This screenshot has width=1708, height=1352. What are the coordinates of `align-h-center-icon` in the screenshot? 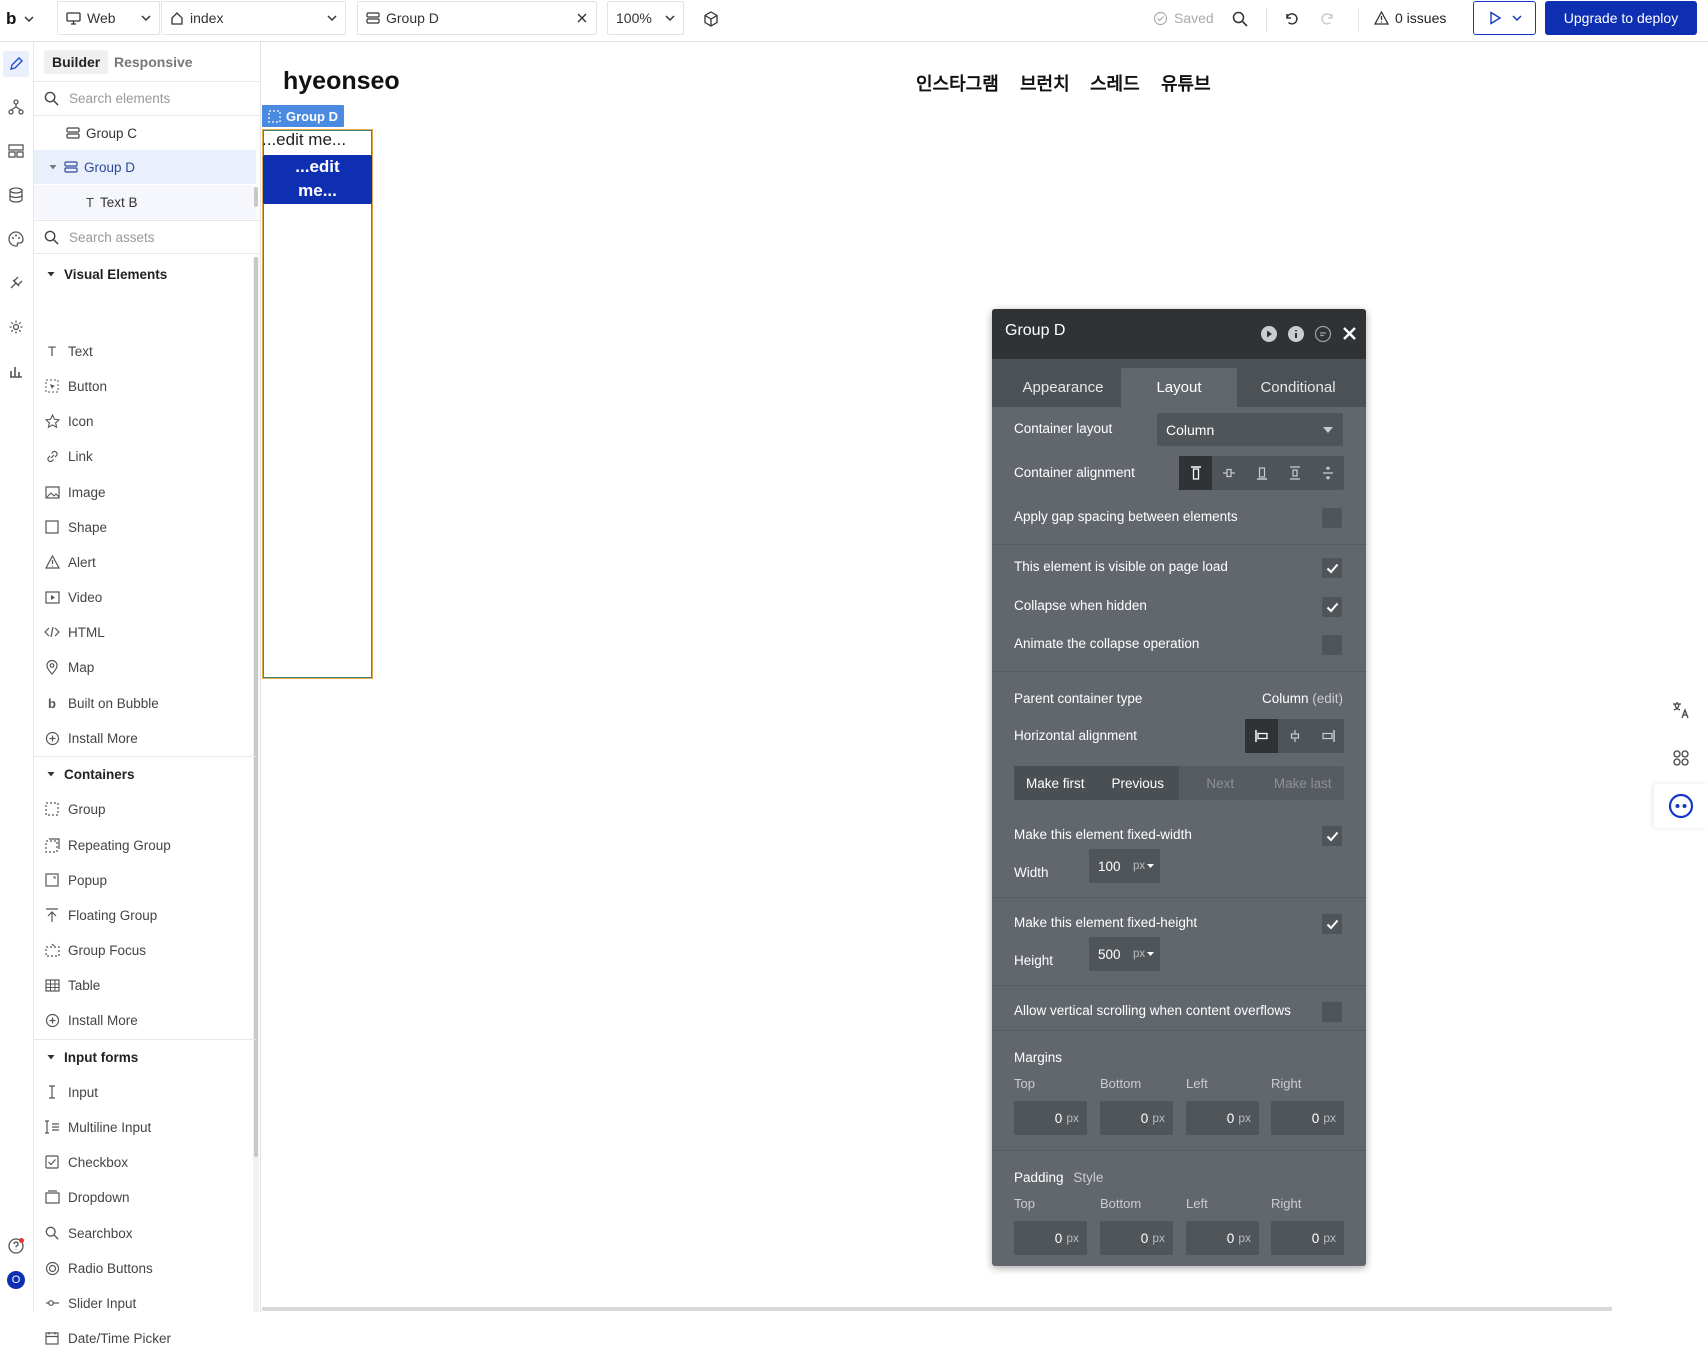 It's located at (1294, 736).